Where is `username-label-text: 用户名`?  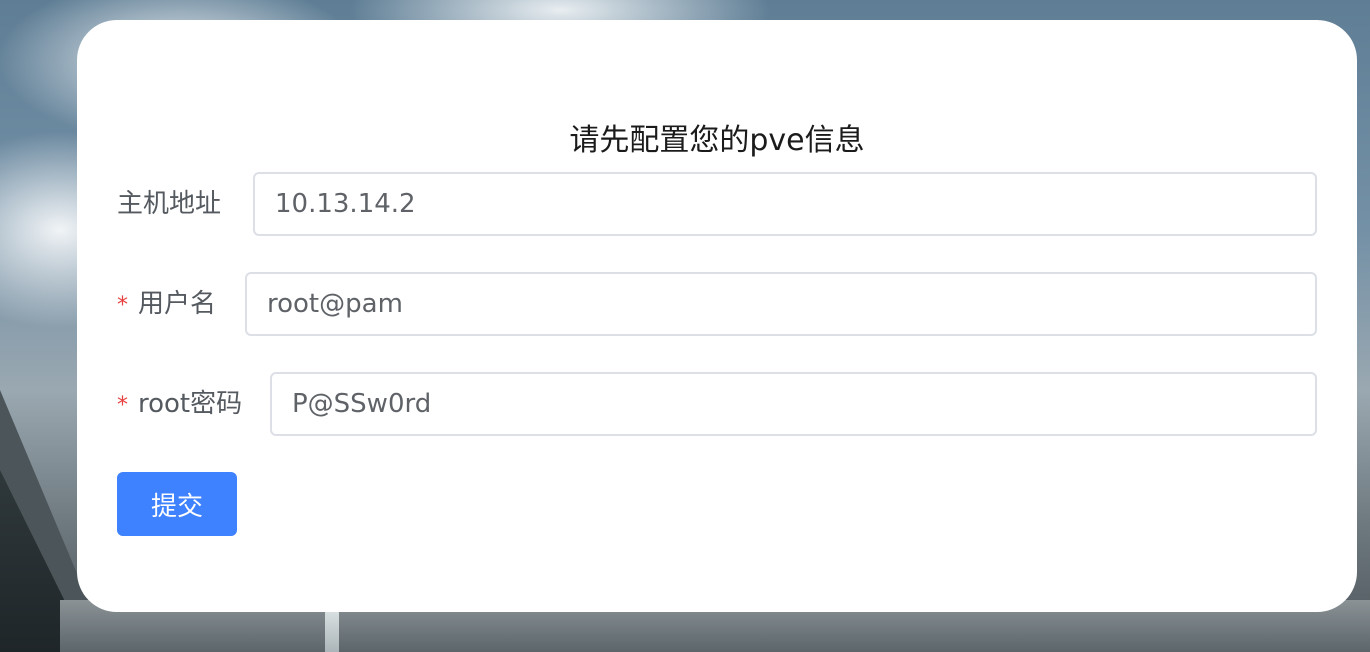
username-label-text: 用户名 is located at coordinates (177, 304).